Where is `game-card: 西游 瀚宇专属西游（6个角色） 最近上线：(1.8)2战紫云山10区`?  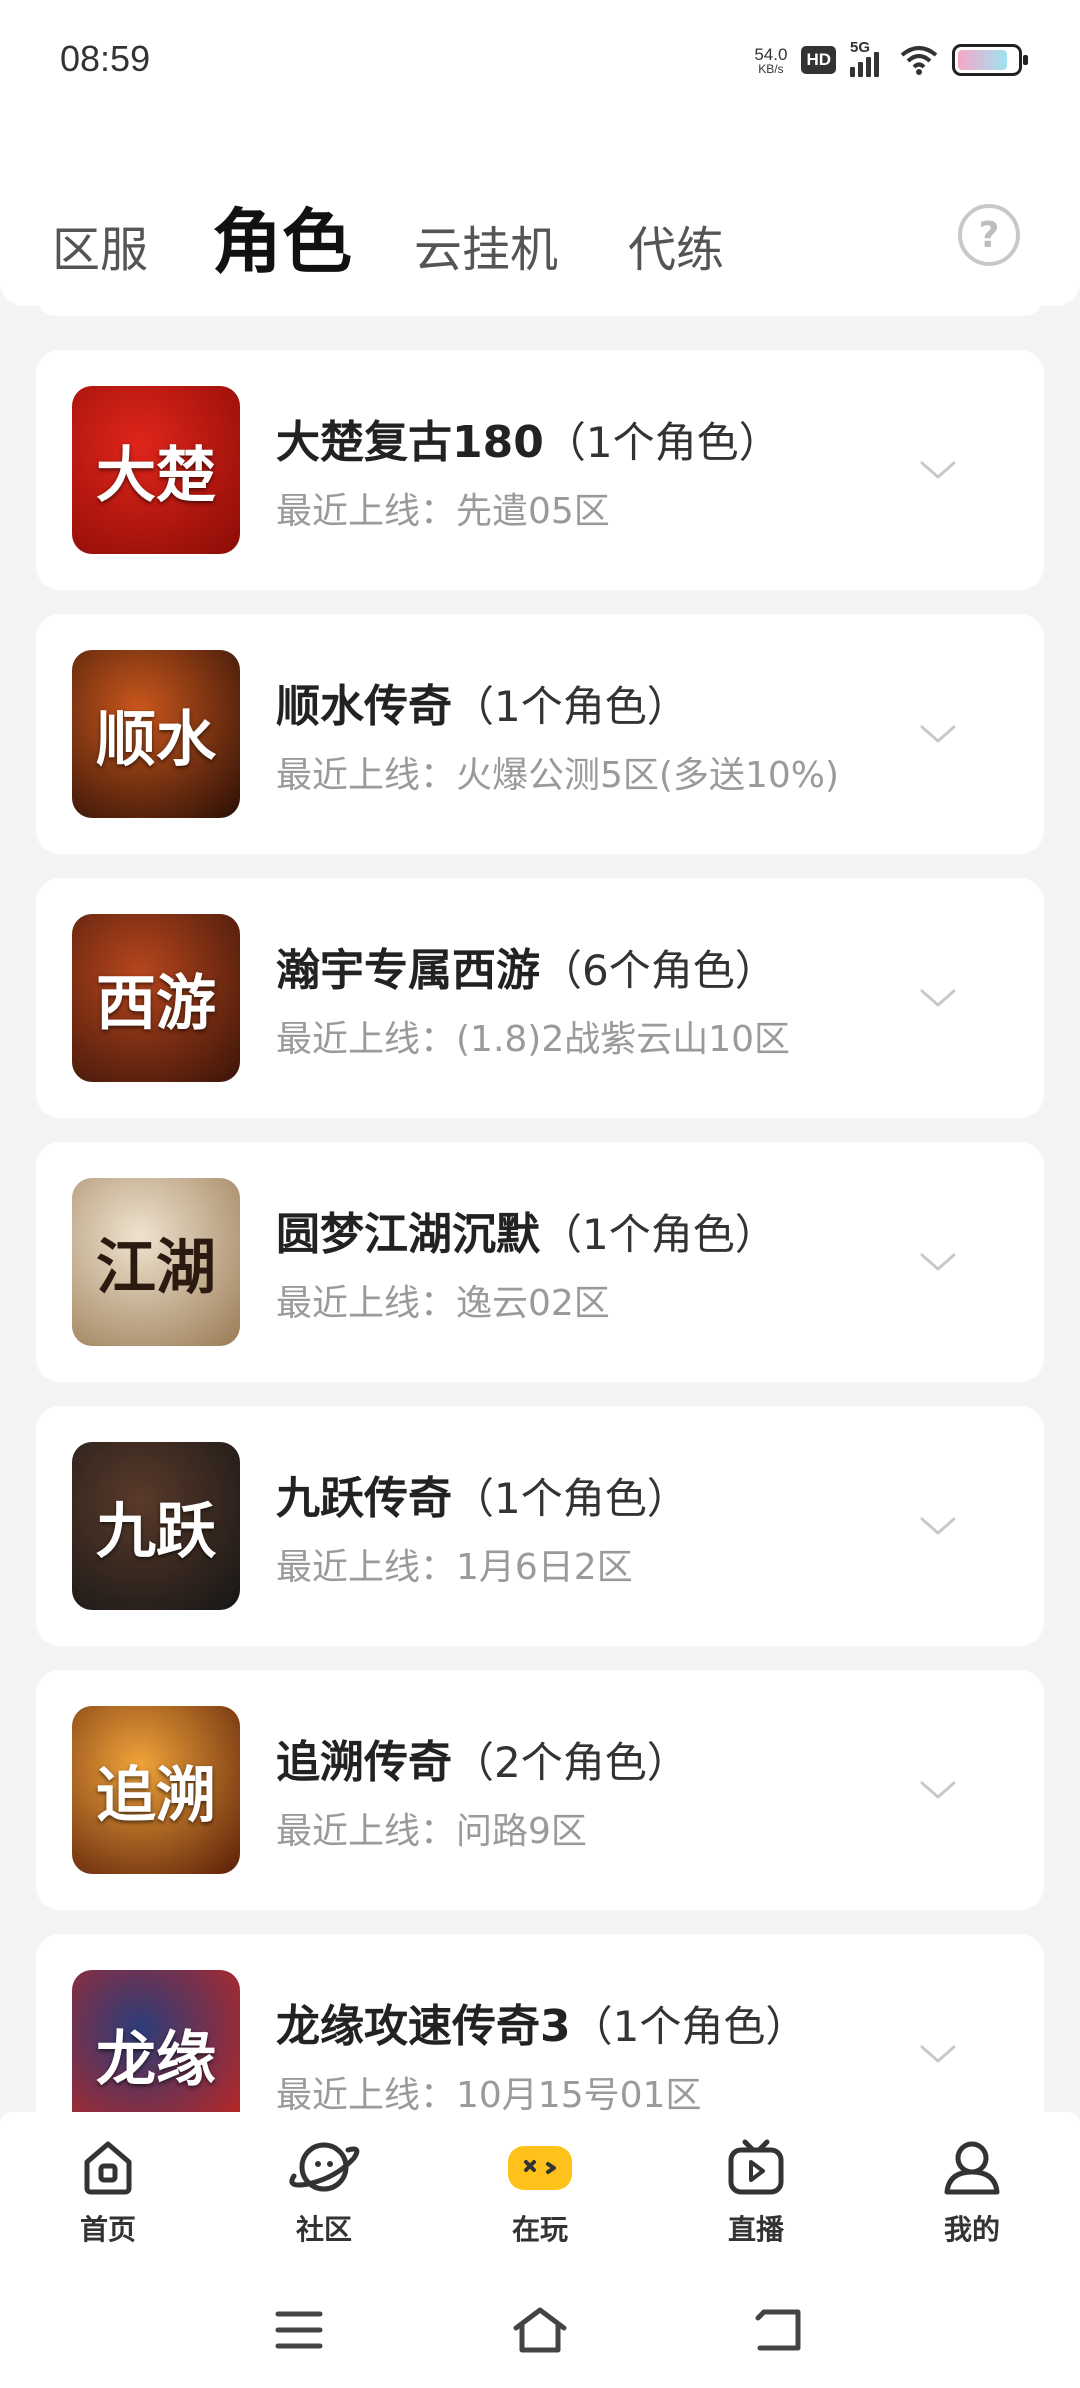 game-card: 西游 瀚宇专属西游（6个角色） 最近上线：(1.8)2战紫云山10区 is located at coordinates (540, 998).